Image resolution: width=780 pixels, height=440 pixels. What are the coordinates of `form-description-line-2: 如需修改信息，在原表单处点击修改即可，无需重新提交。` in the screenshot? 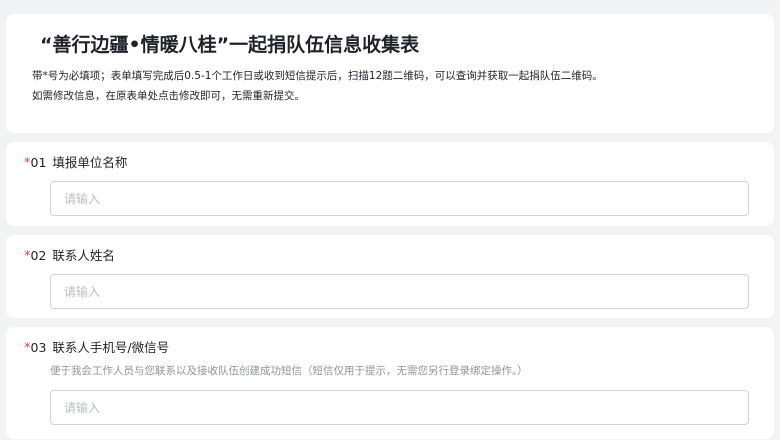 It's located at (168, 96).